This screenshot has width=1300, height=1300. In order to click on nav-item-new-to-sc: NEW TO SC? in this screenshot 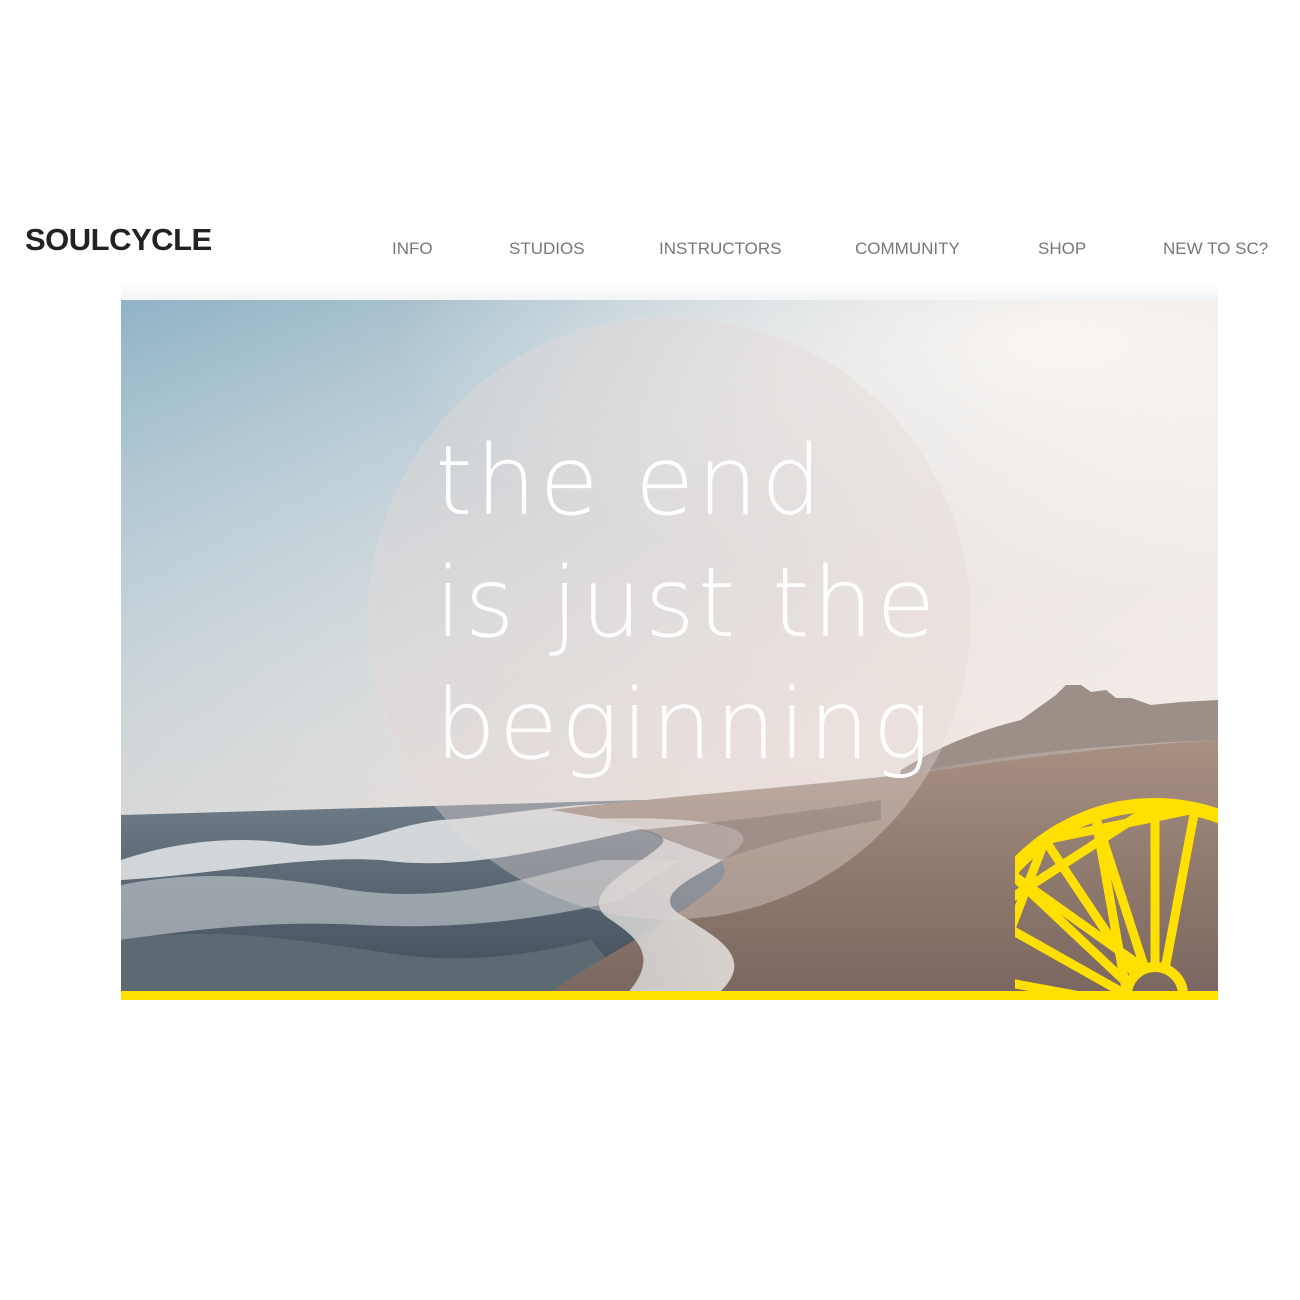, I will do `click(1215, 249)`.